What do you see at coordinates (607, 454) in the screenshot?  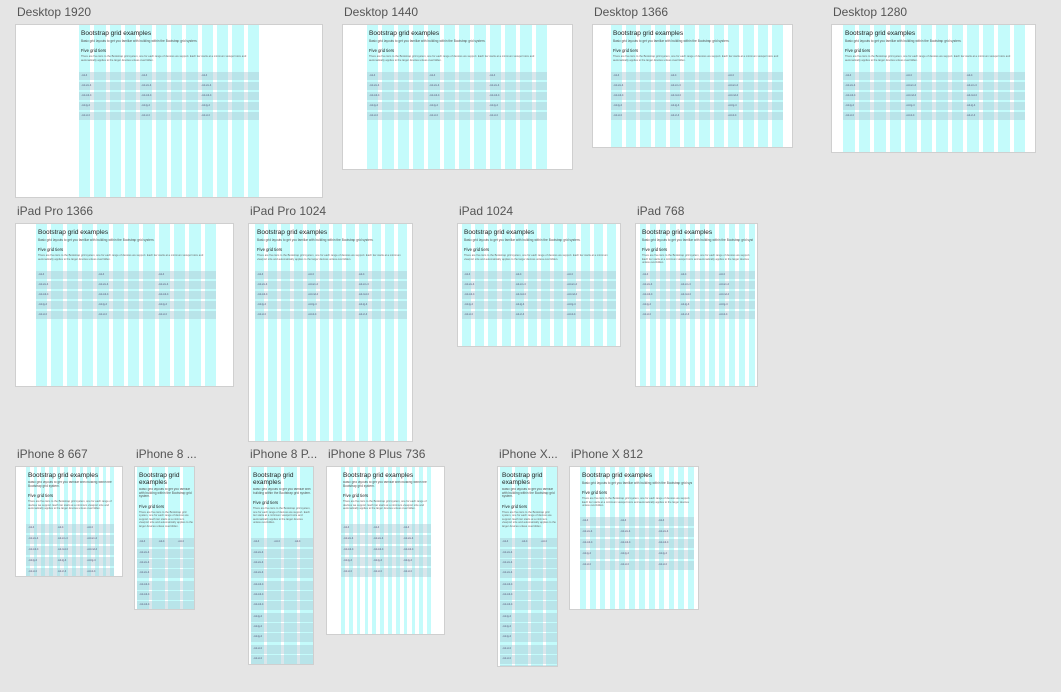 I see `artboard-label: iPhone X 812` at bounding box center [607, 454].